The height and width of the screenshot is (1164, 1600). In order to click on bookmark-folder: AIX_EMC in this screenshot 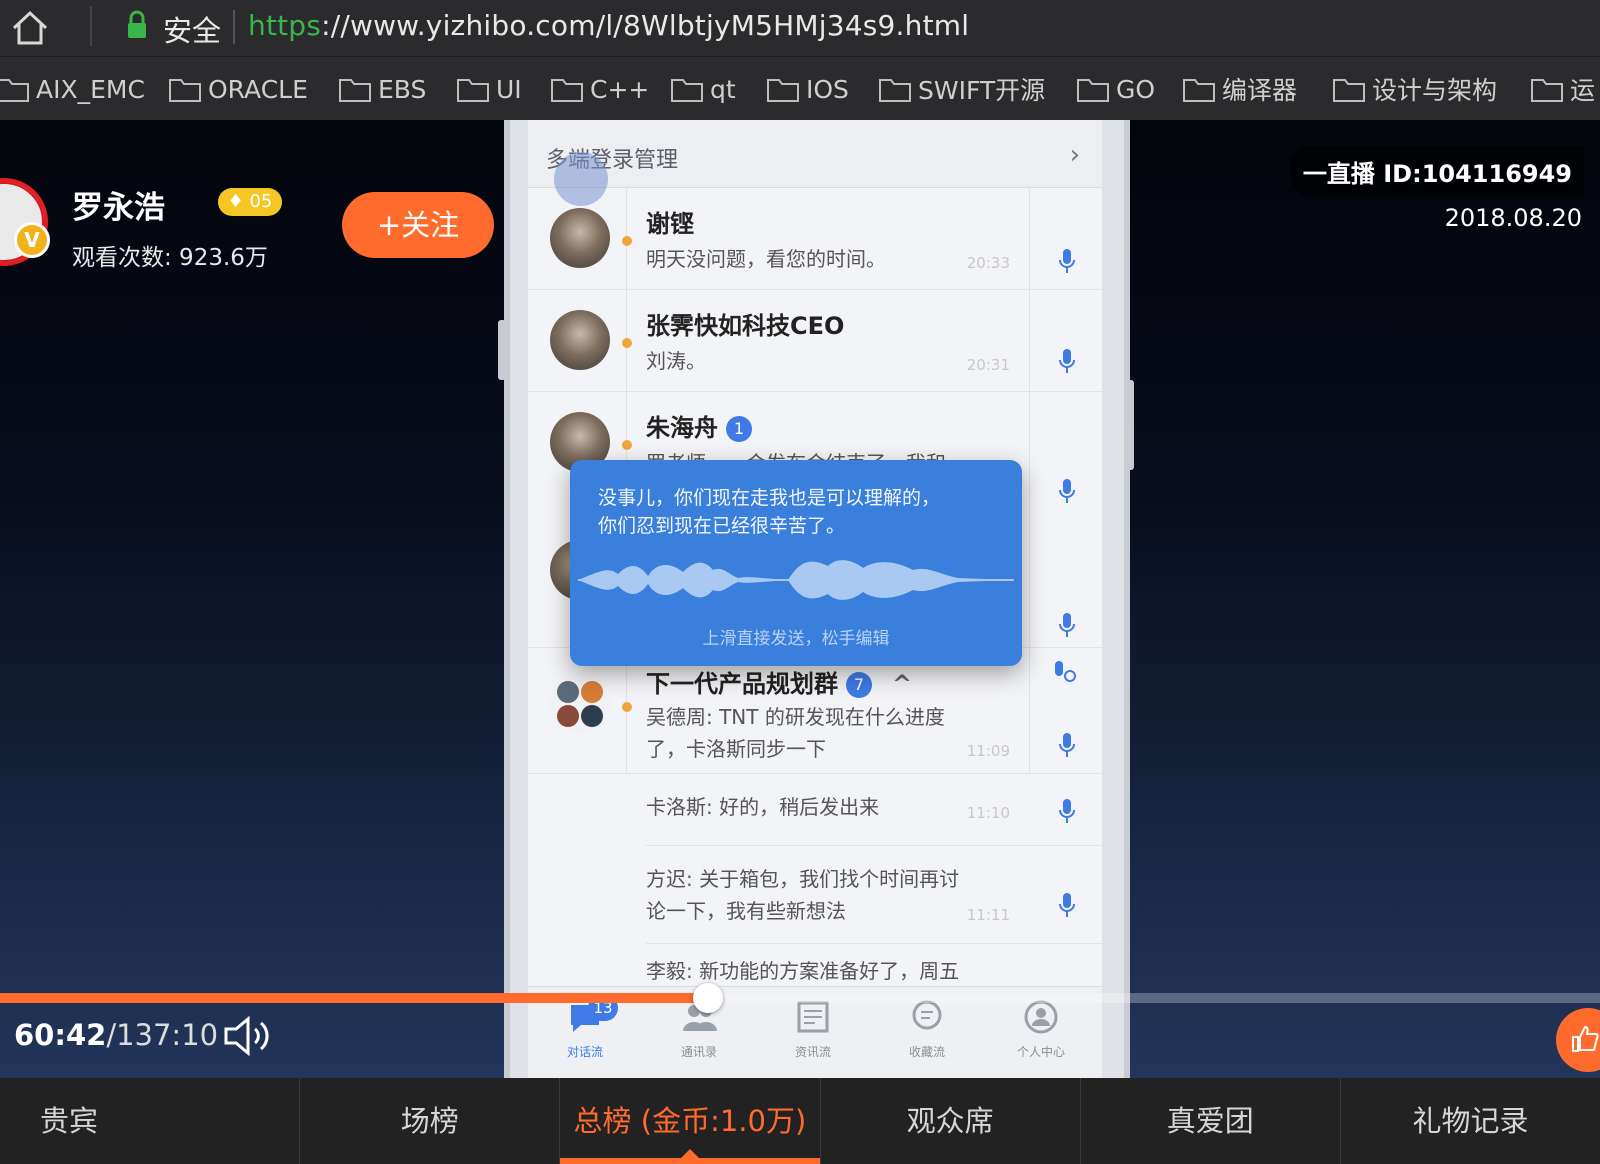, I will do `click(72, 89)`.